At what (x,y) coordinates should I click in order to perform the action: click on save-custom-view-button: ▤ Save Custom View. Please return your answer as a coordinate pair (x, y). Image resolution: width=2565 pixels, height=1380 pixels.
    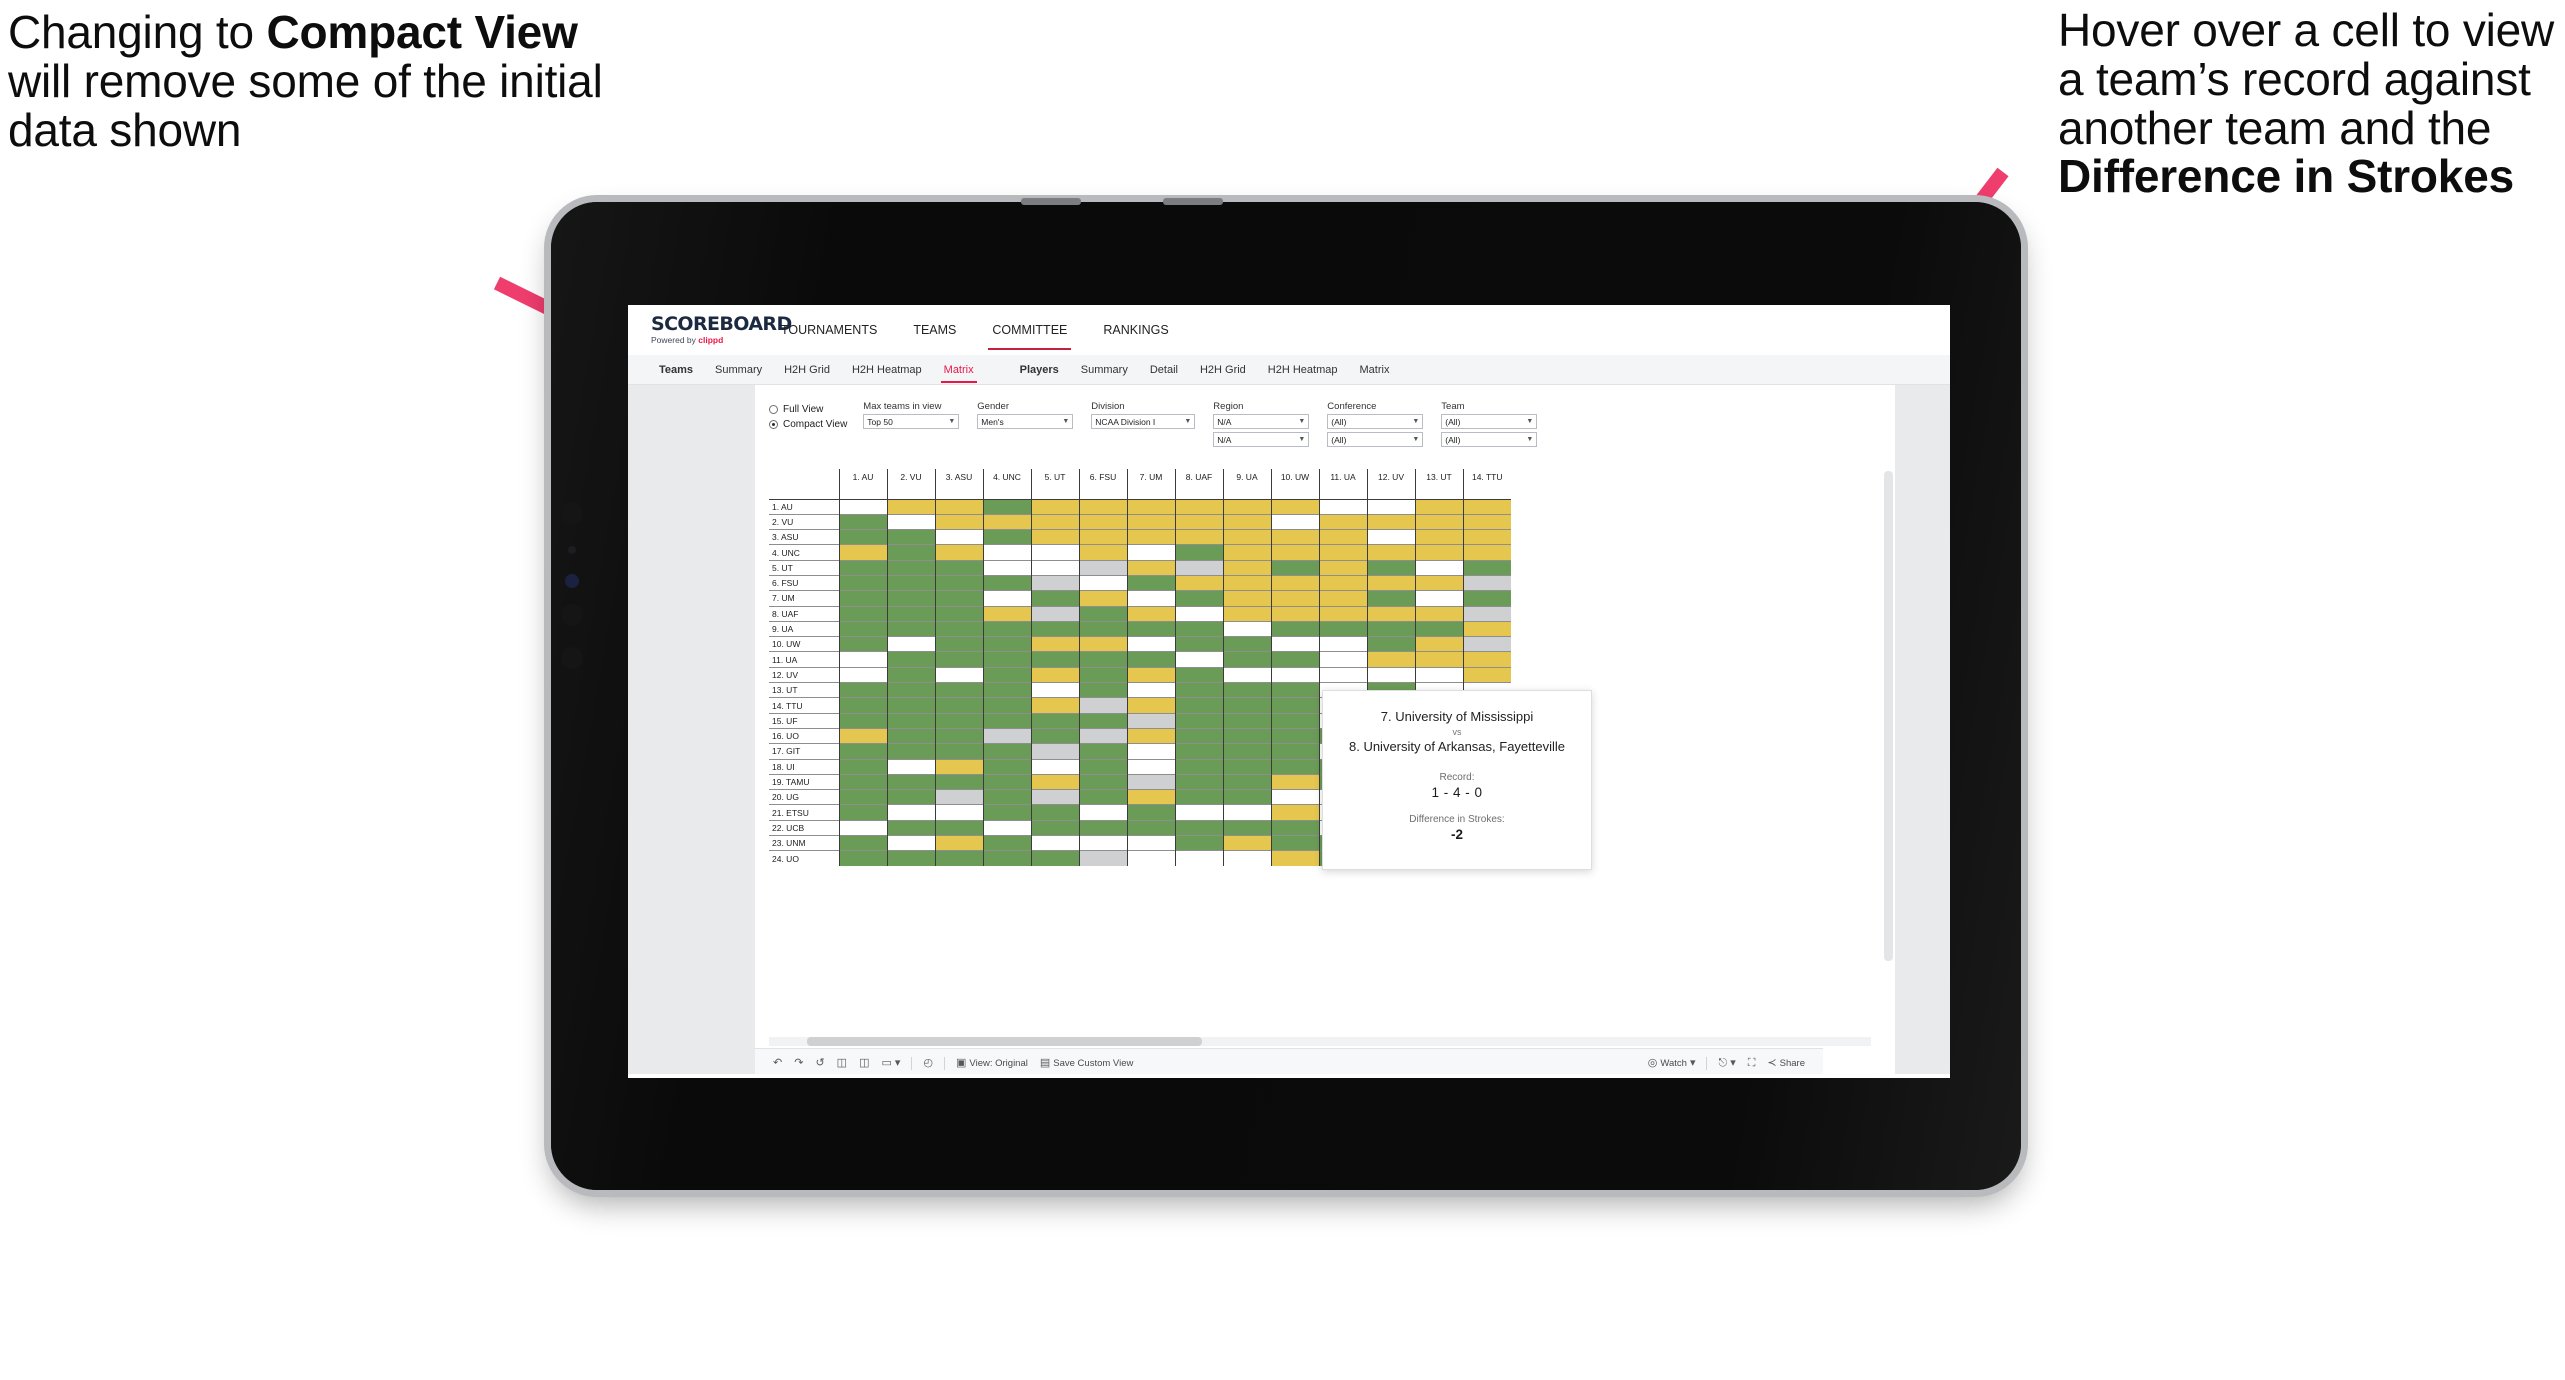
    Looking at the image, I should click on (1087, 1064).